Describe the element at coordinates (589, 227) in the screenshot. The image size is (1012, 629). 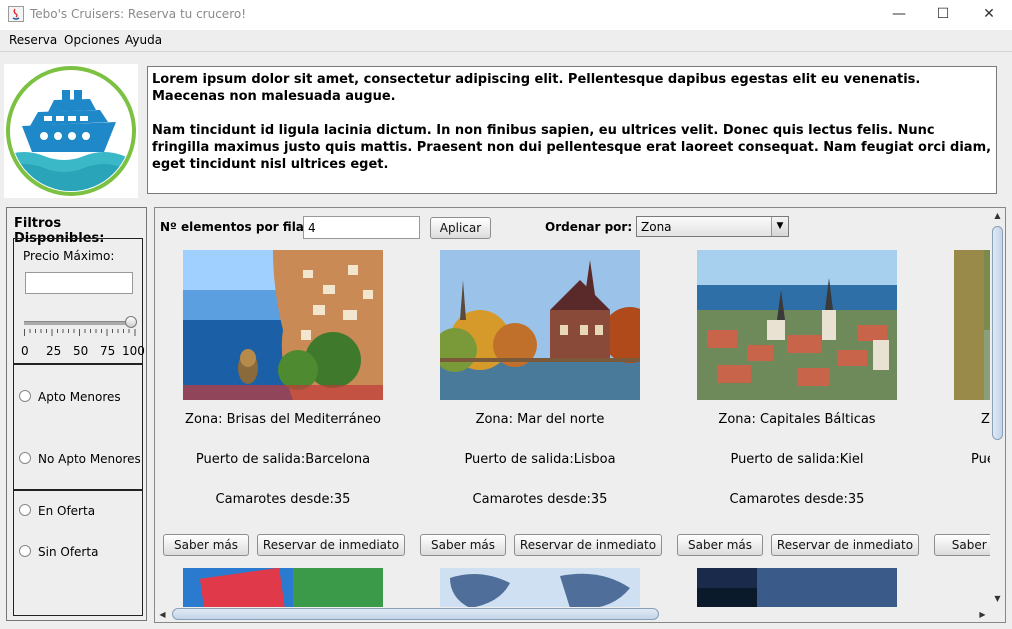
I see `sort-label: Ordenar por:` at that location.